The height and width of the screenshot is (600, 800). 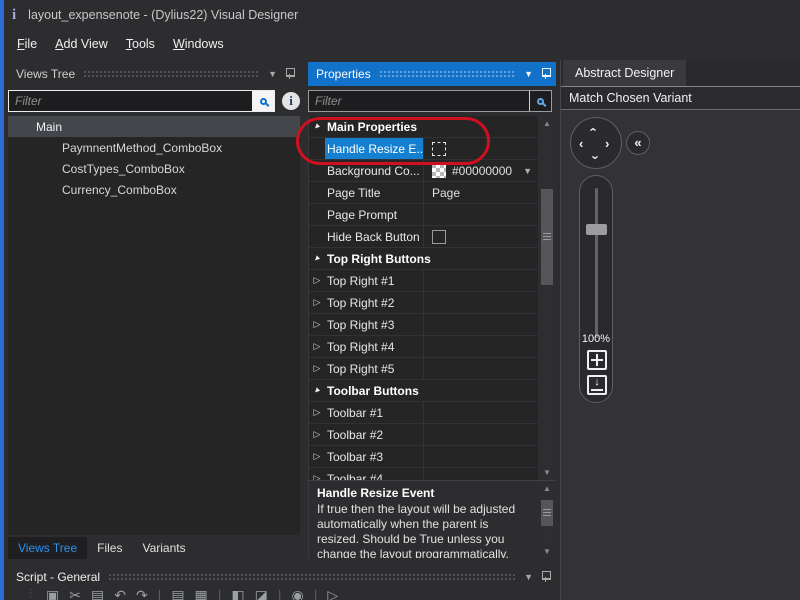 I want to click on description-scrollbar: ▲ ▼, so click(x=547, y=519).